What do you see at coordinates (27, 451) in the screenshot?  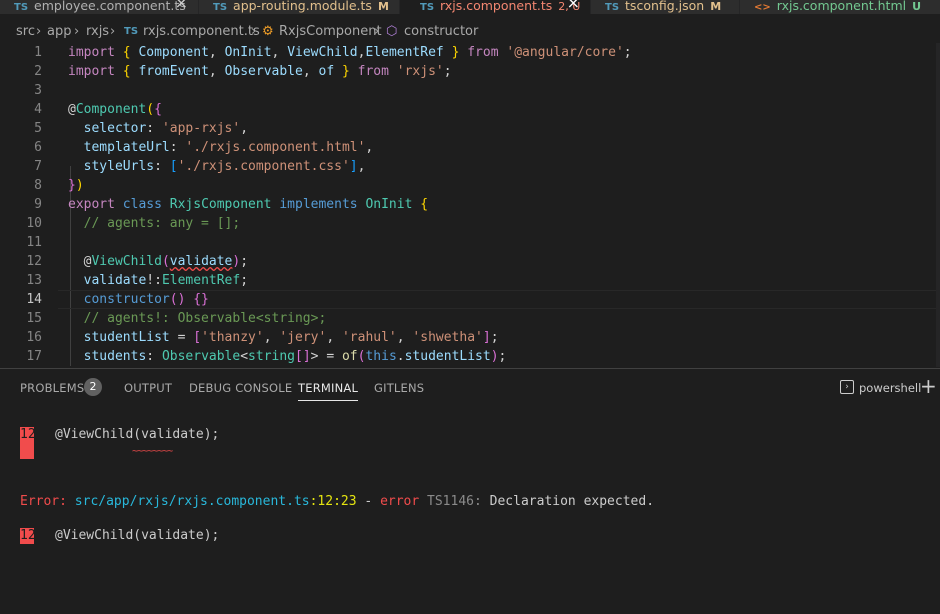 I see `error-gutter-marker` at bounding box center [27, 451].